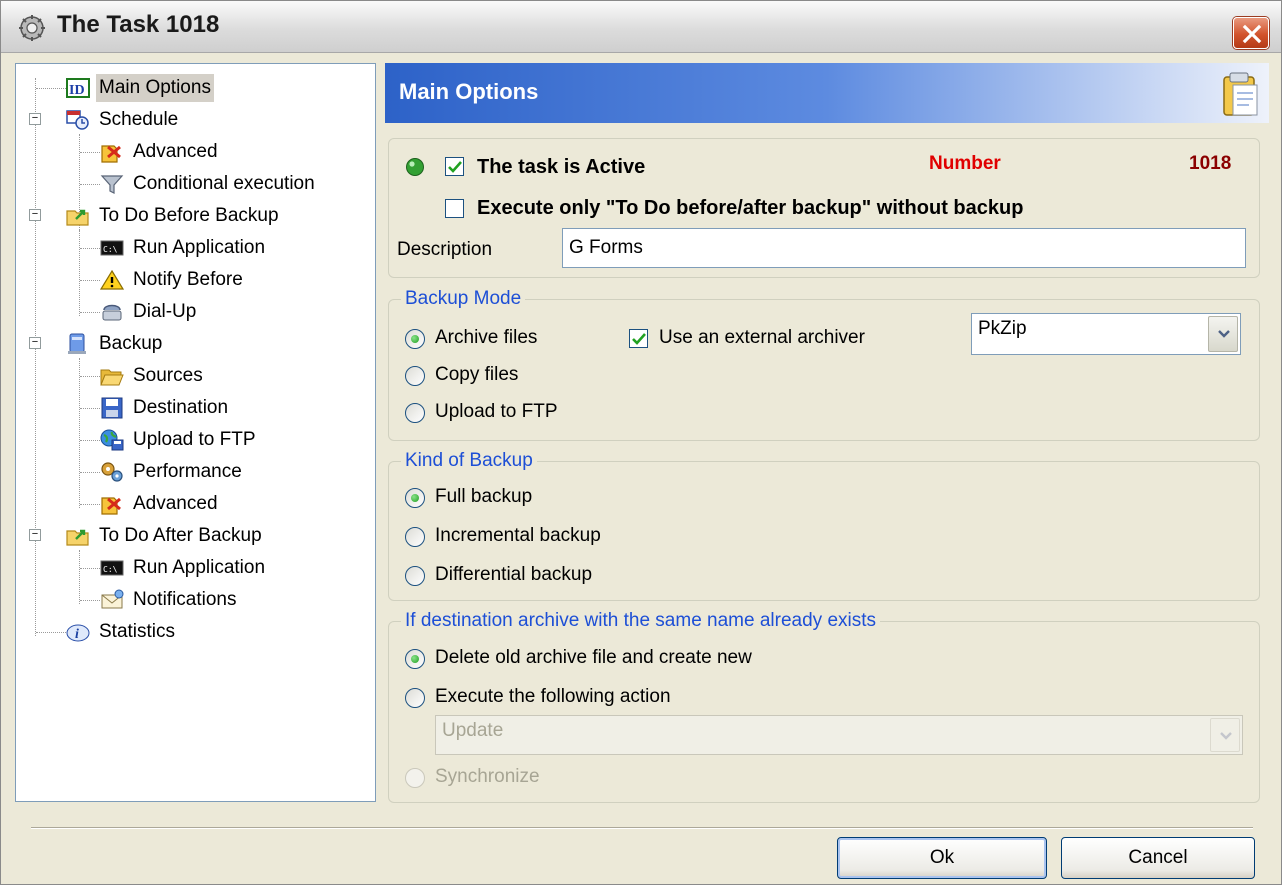  What do you see at coordinates (463, 299) in the screenshot?
I see `backup-mode-title: Backup Mode` at bounding box center [463, 299].